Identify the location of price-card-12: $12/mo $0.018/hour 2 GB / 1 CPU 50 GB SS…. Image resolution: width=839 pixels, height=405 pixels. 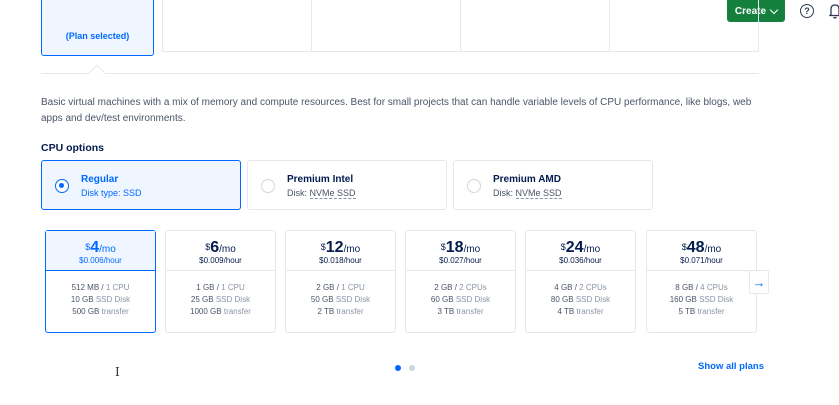
(340, 281).